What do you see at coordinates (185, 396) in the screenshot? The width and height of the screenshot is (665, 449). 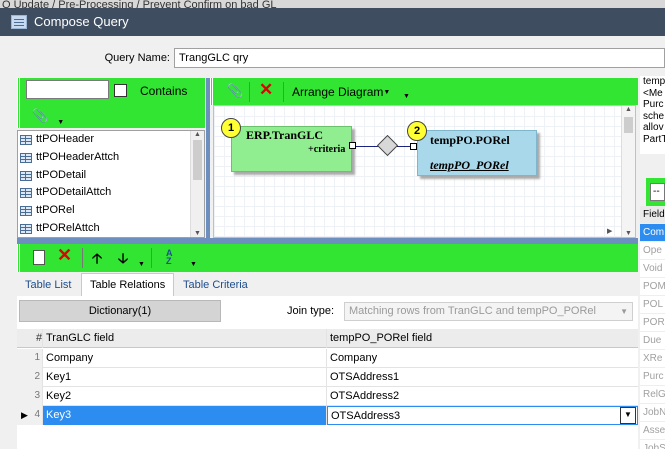 I see `left-field-cell: Key2` at bounding box center [185, 396].